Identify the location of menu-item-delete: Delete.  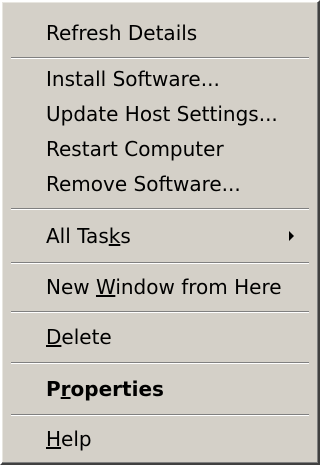
(160, 337).